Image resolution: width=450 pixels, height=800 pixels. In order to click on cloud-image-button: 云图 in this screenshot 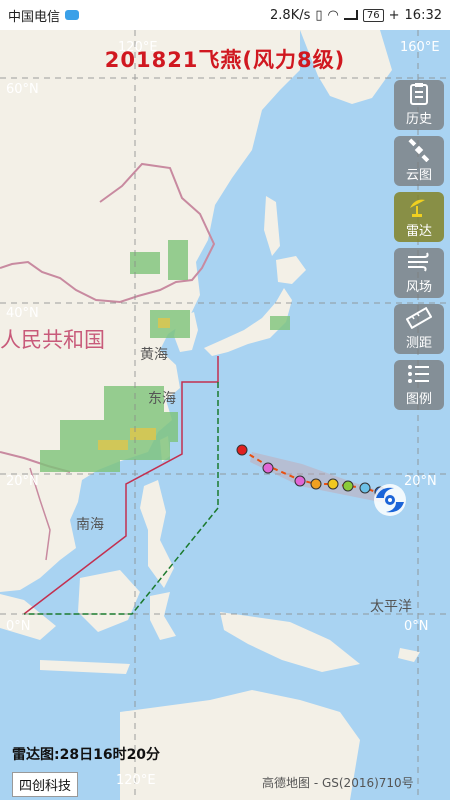, I will do `click(419, 161)`.